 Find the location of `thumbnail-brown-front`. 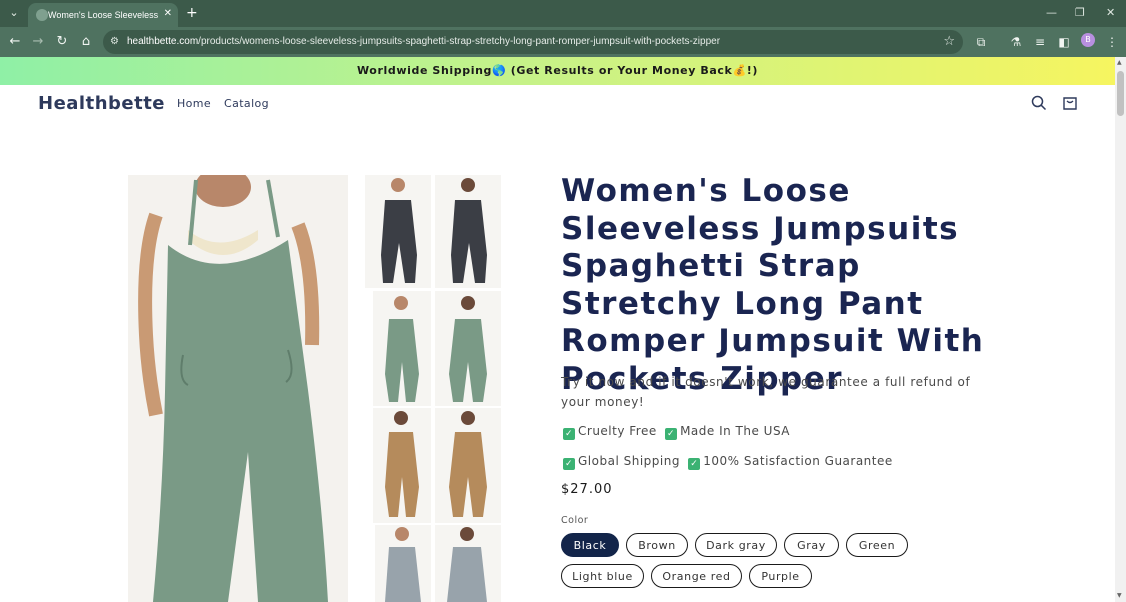

thumbnail-brown-front is located at coordinates (402, 465).